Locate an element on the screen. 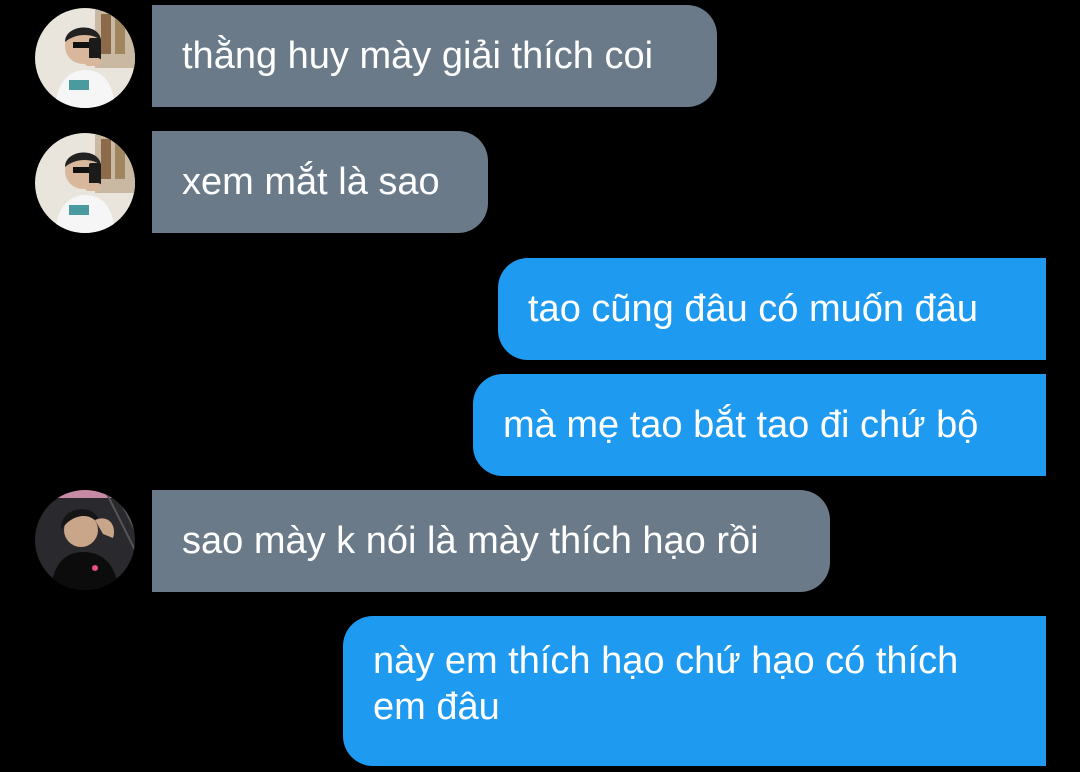 This screenshot has height=772, width=1080. message-bubble: này em thích hạo chứ hạo có thích em đâu is located at coordinates (694, 691).